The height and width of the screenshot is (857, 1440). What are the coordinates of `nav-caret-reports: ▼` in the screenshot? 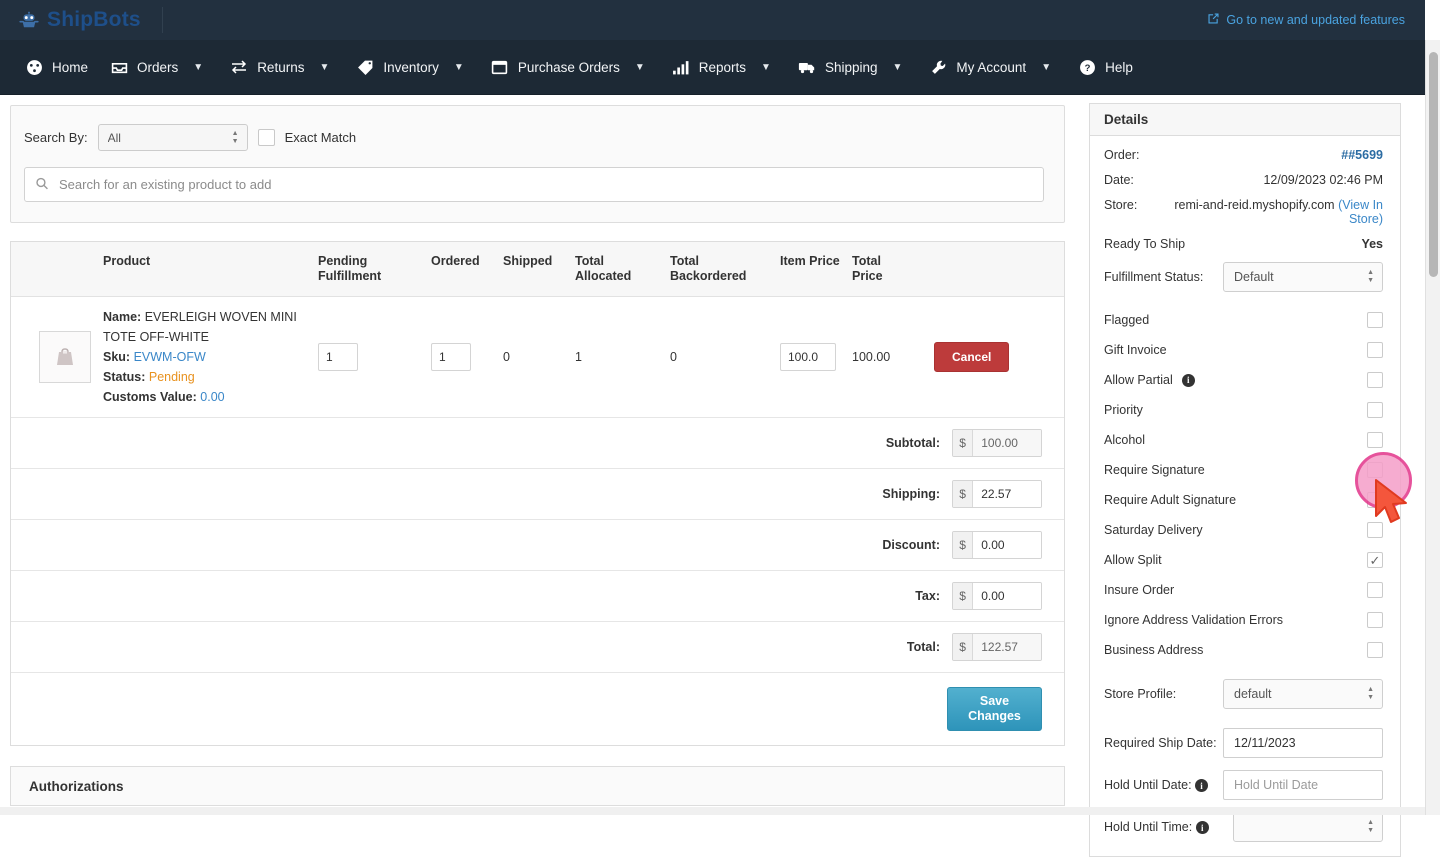 It's located at (772, 67).